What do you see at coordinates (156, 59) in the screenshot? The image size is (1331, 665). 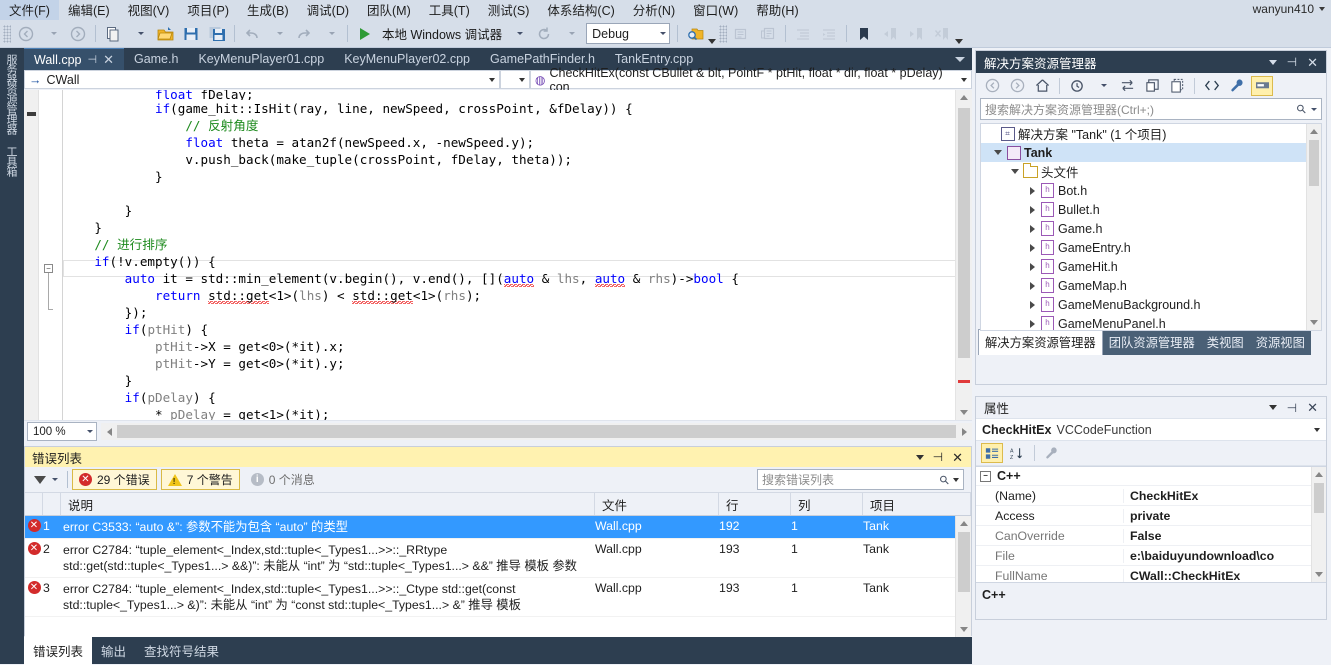 I see `editor-tab-game-h: Game.h` at bounding box center [156, 59].